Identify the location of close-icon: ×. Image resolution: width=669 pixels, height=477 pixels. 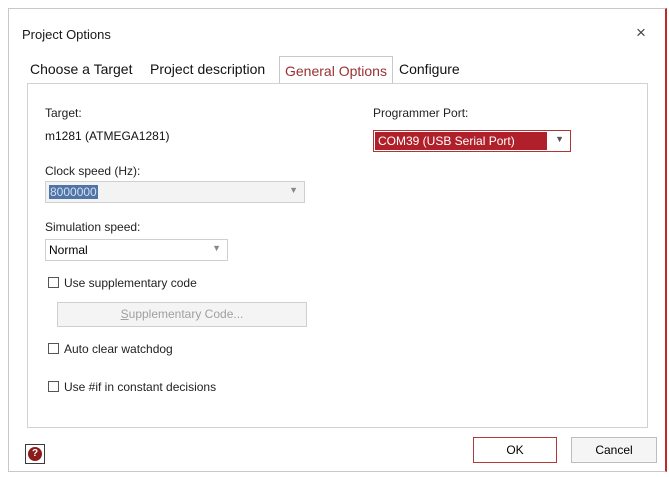
(641, 33).